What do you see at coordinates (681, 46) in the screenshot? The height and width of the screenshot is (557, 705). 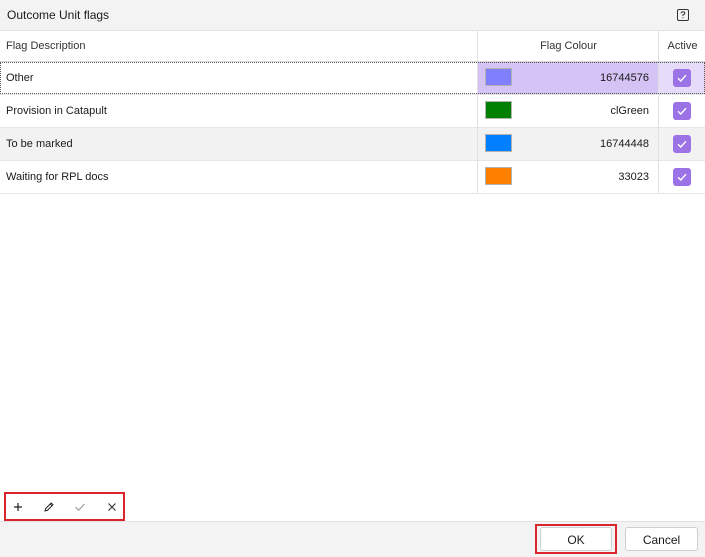 I see `column-header-active: Active` at bounding box center [681, 46].